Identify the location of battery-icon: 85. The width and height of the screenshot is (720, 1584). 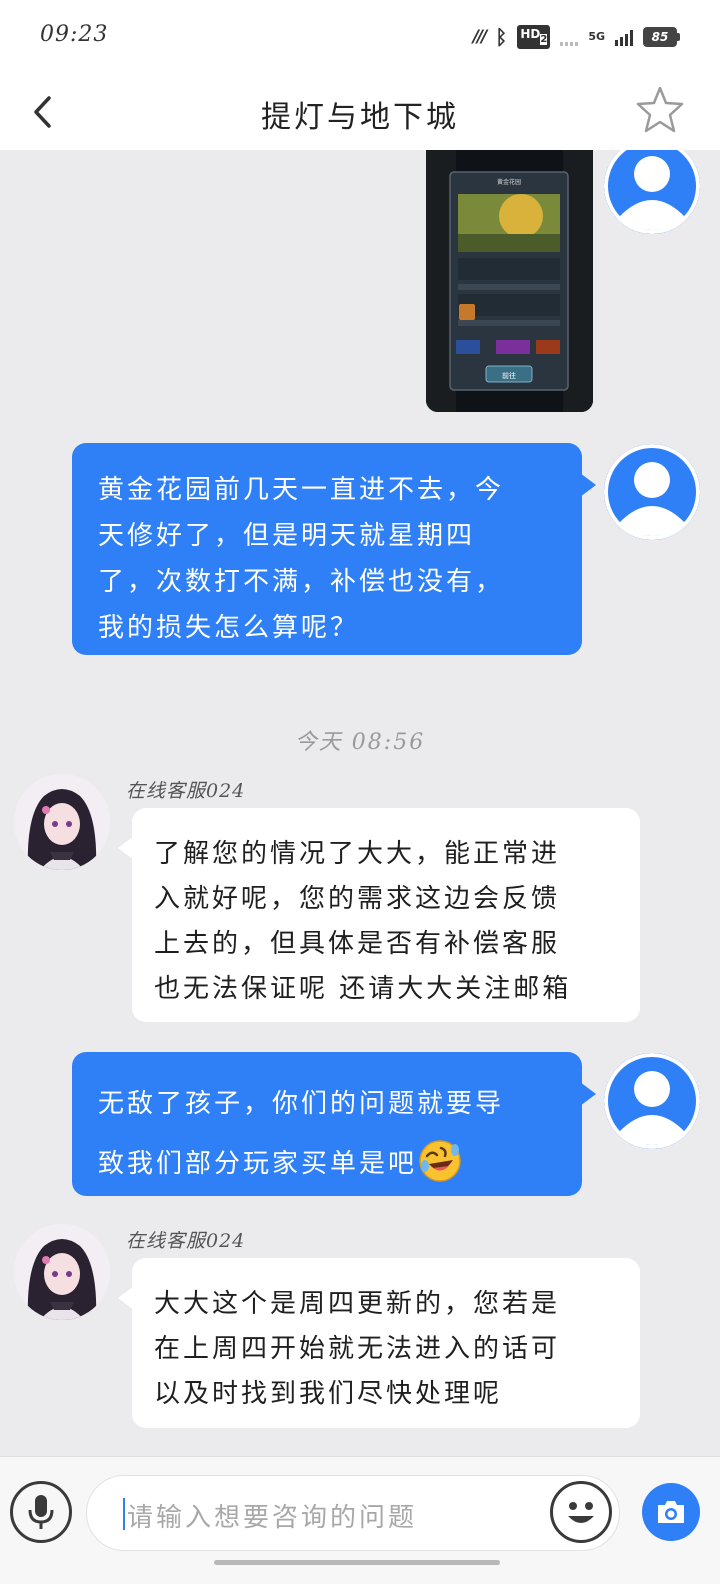
(661, 37).